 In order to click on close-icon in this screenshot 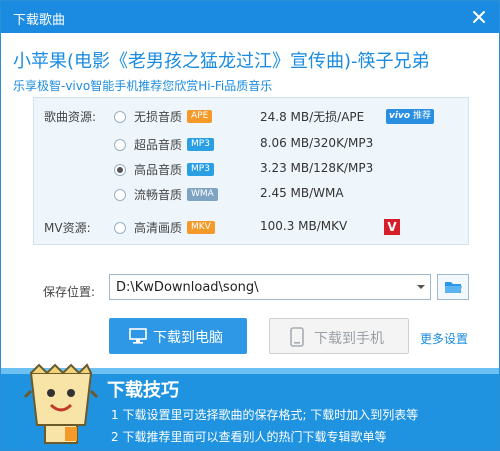, I will do `click(479, 17)`.